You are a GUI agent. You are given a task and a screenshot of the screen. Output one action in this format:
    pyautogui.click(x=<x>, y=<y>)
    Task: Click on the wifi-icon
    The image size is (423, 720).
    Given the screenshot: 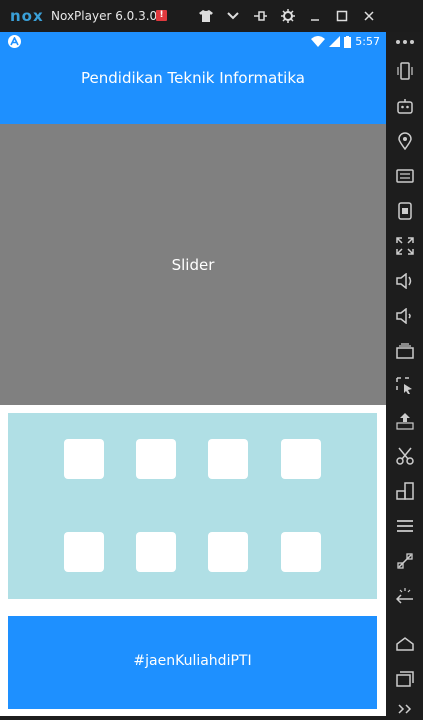 What is the action you would take?
    pyautogui.click(x=318, y=41)
    